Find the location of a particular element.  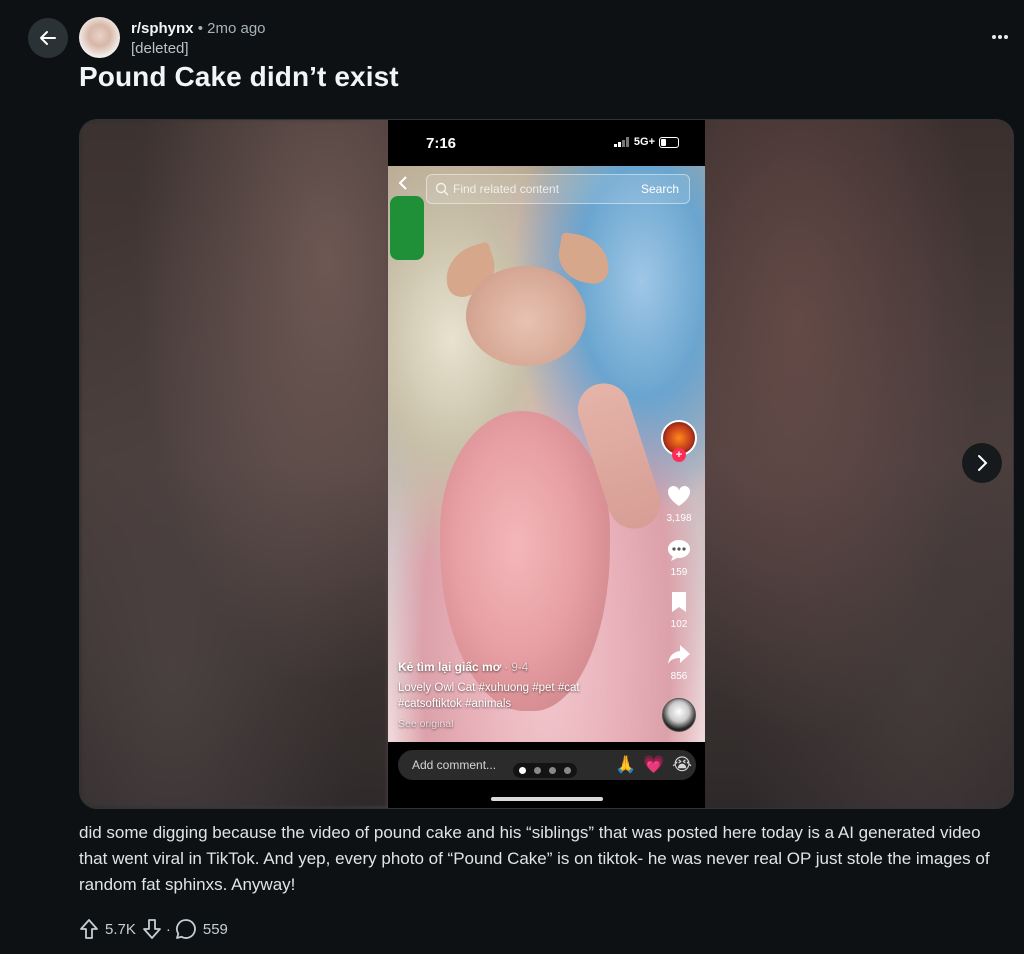

share-action: 856 is located at coordinates (679, 662).